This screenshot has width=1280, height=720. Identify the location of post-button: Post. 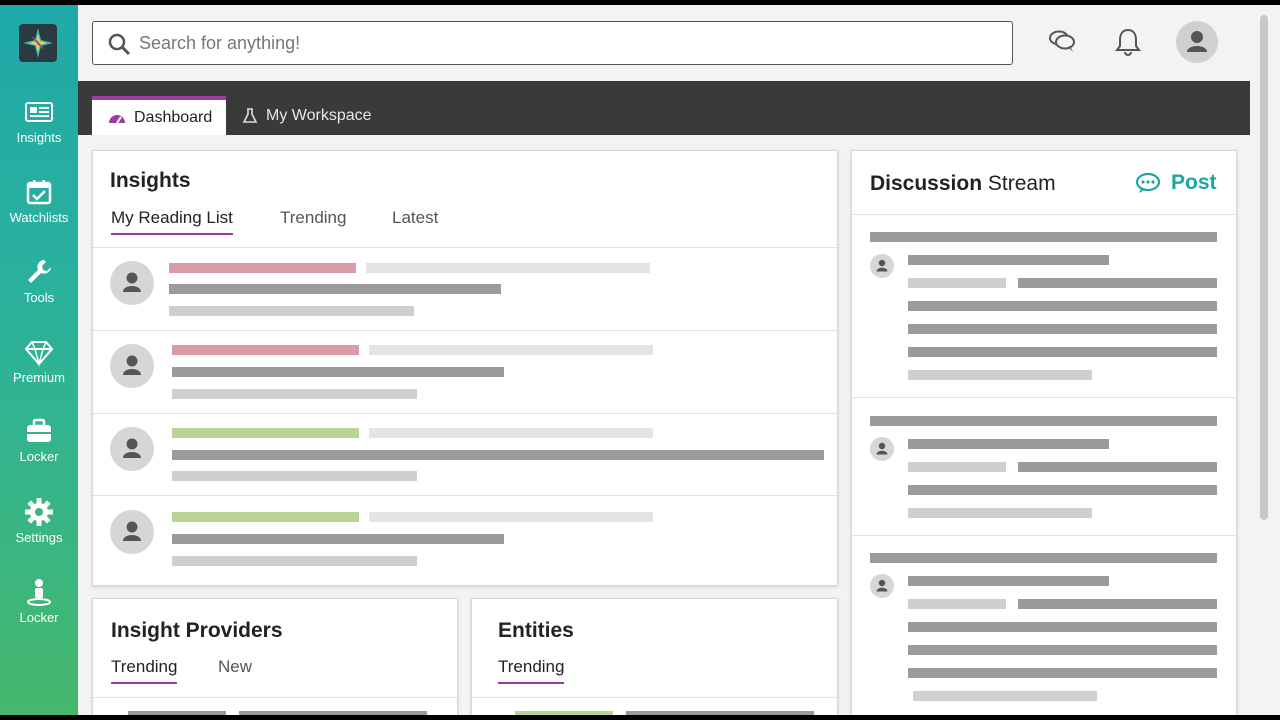
(1176, 183).